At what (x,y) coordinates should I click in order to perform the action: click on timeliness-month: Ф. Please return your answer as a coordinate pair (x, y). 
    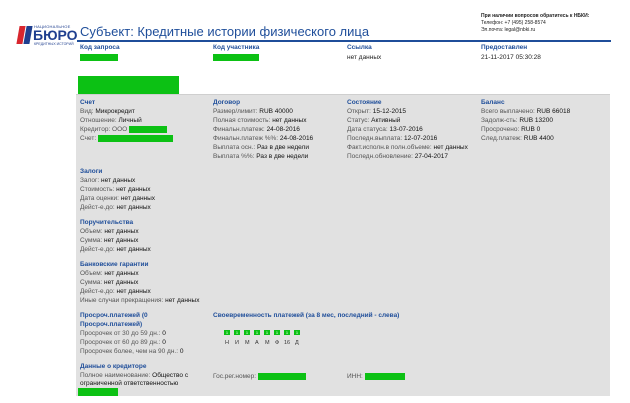
    Looking at the image, I should click on (277, 343).